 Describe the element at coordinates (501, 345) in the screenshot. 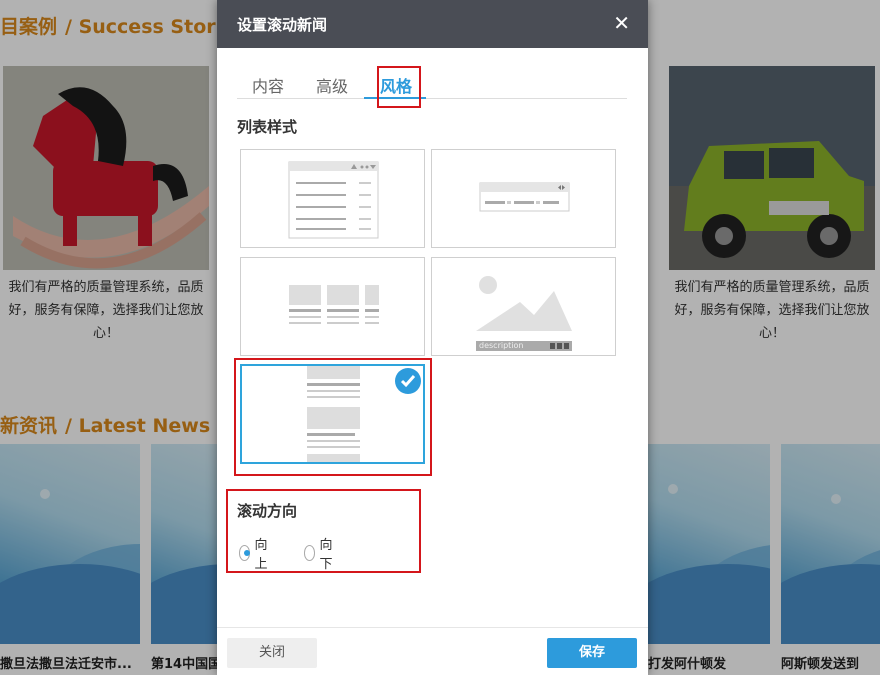

I see `thumbnail-caption: description` at that location.